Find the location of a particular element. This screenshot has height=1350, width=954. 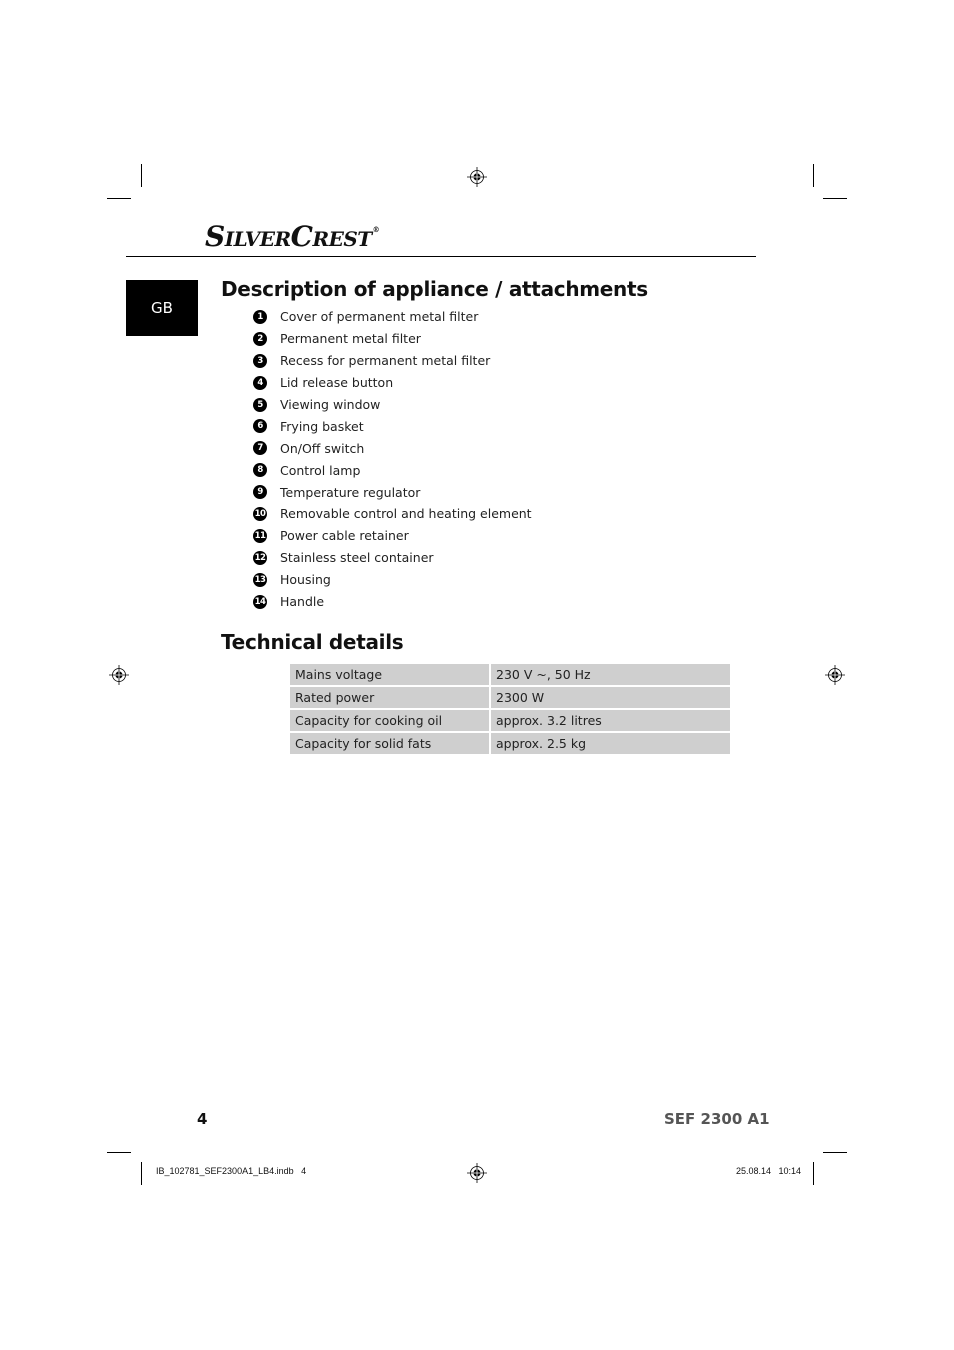

spec-name: Capacity for solid fats is located at coordinates (389, 743).